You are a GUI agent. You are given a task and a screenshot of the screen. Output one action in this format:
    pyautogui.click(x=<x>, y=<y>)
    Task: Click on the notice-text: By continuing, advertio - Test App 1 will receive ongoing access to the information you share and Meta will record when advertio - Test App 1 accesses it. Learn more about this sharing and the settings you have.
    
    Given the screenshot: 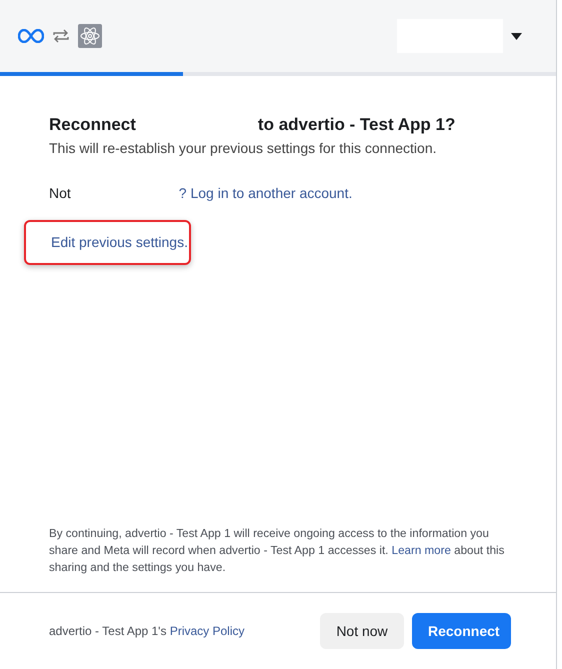 What is the action you would take?
    pyautogui.click(x=277, y=551)
    